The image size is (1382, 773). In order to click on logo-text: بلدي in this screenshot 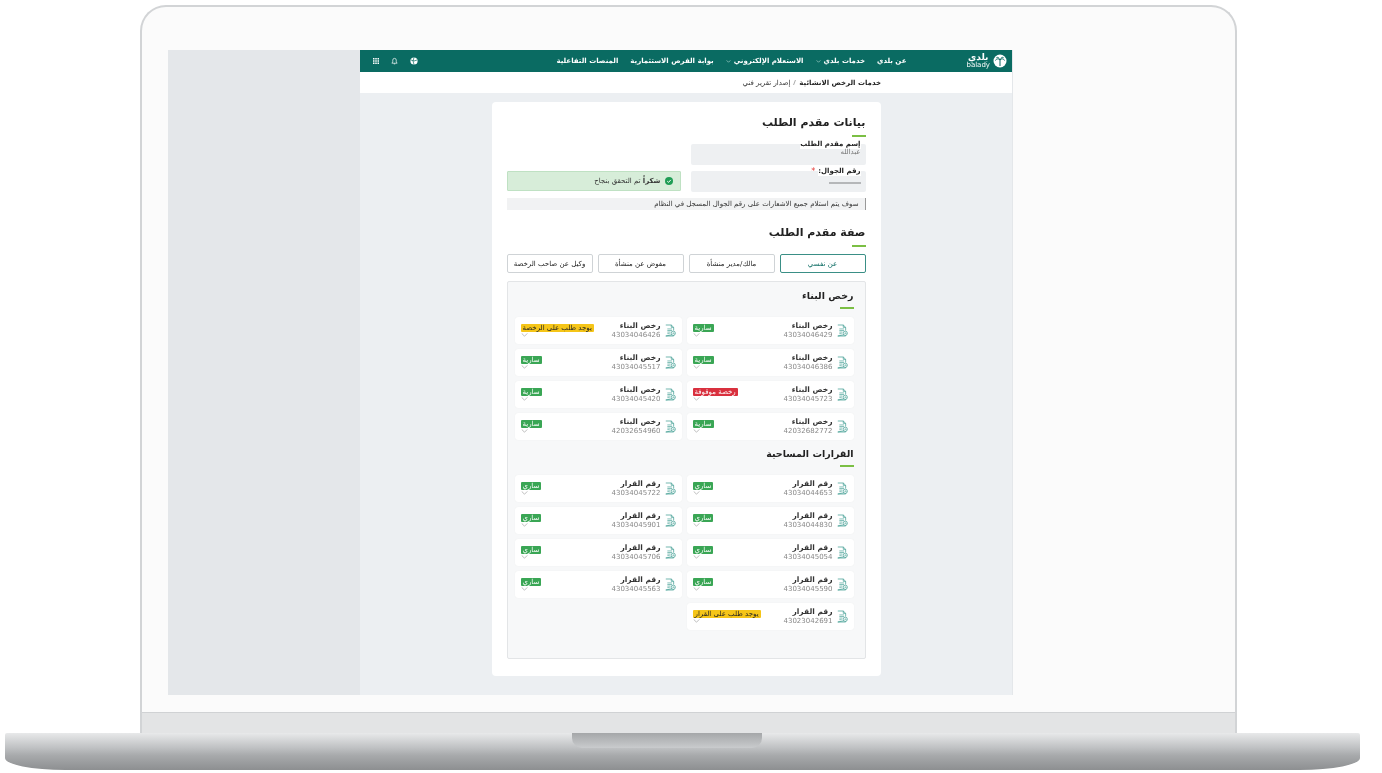, I will do `click(978, 57)`.